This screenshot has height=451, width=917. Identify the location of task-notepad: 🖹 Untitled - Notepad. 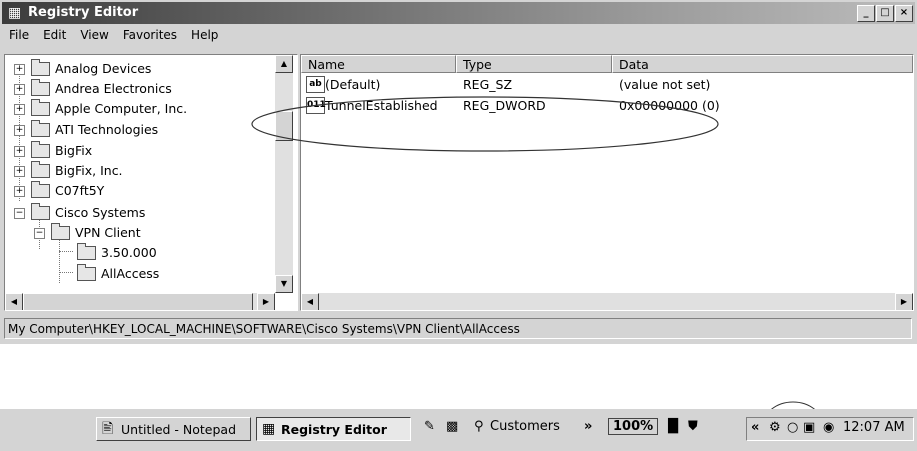
(173, 429).